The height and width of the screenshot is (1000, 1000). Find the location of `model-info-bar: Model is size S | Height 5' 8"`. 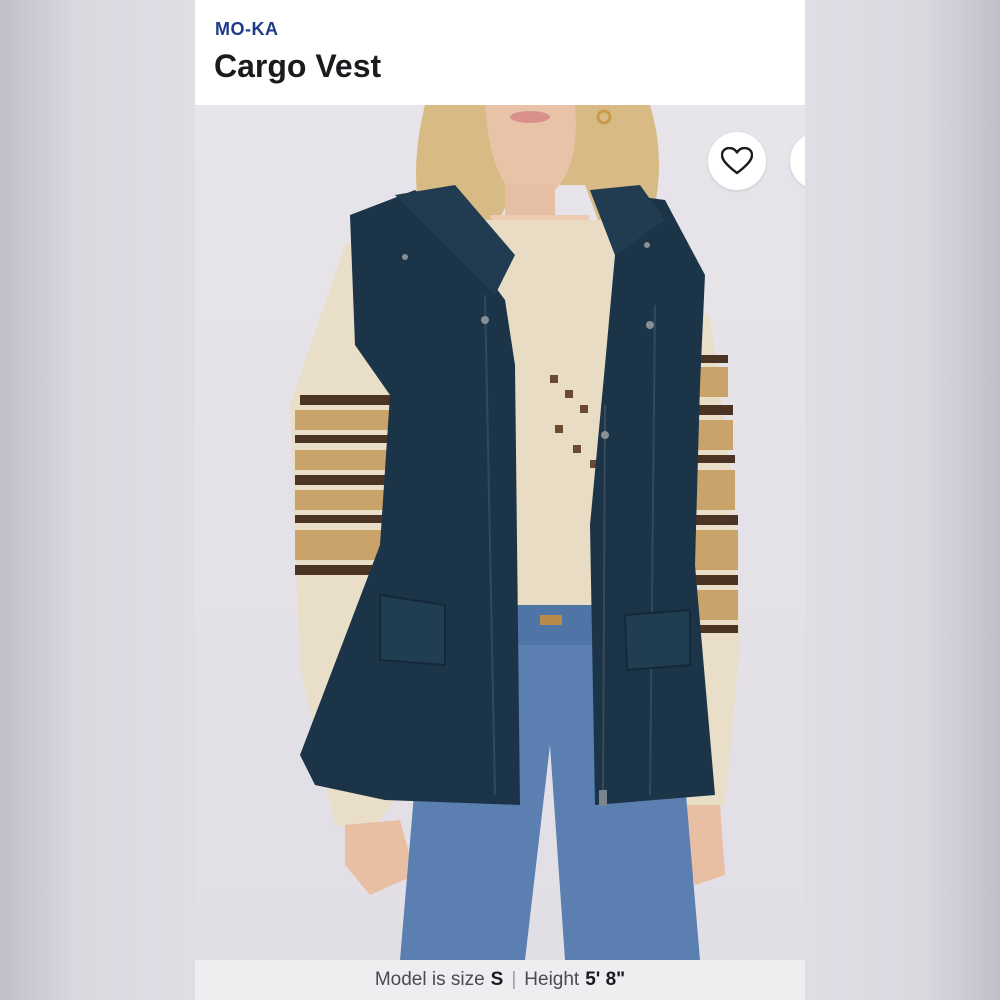

model-info-bar: Model is size S | Height 5' 8" is located at coordinates (500, 980).